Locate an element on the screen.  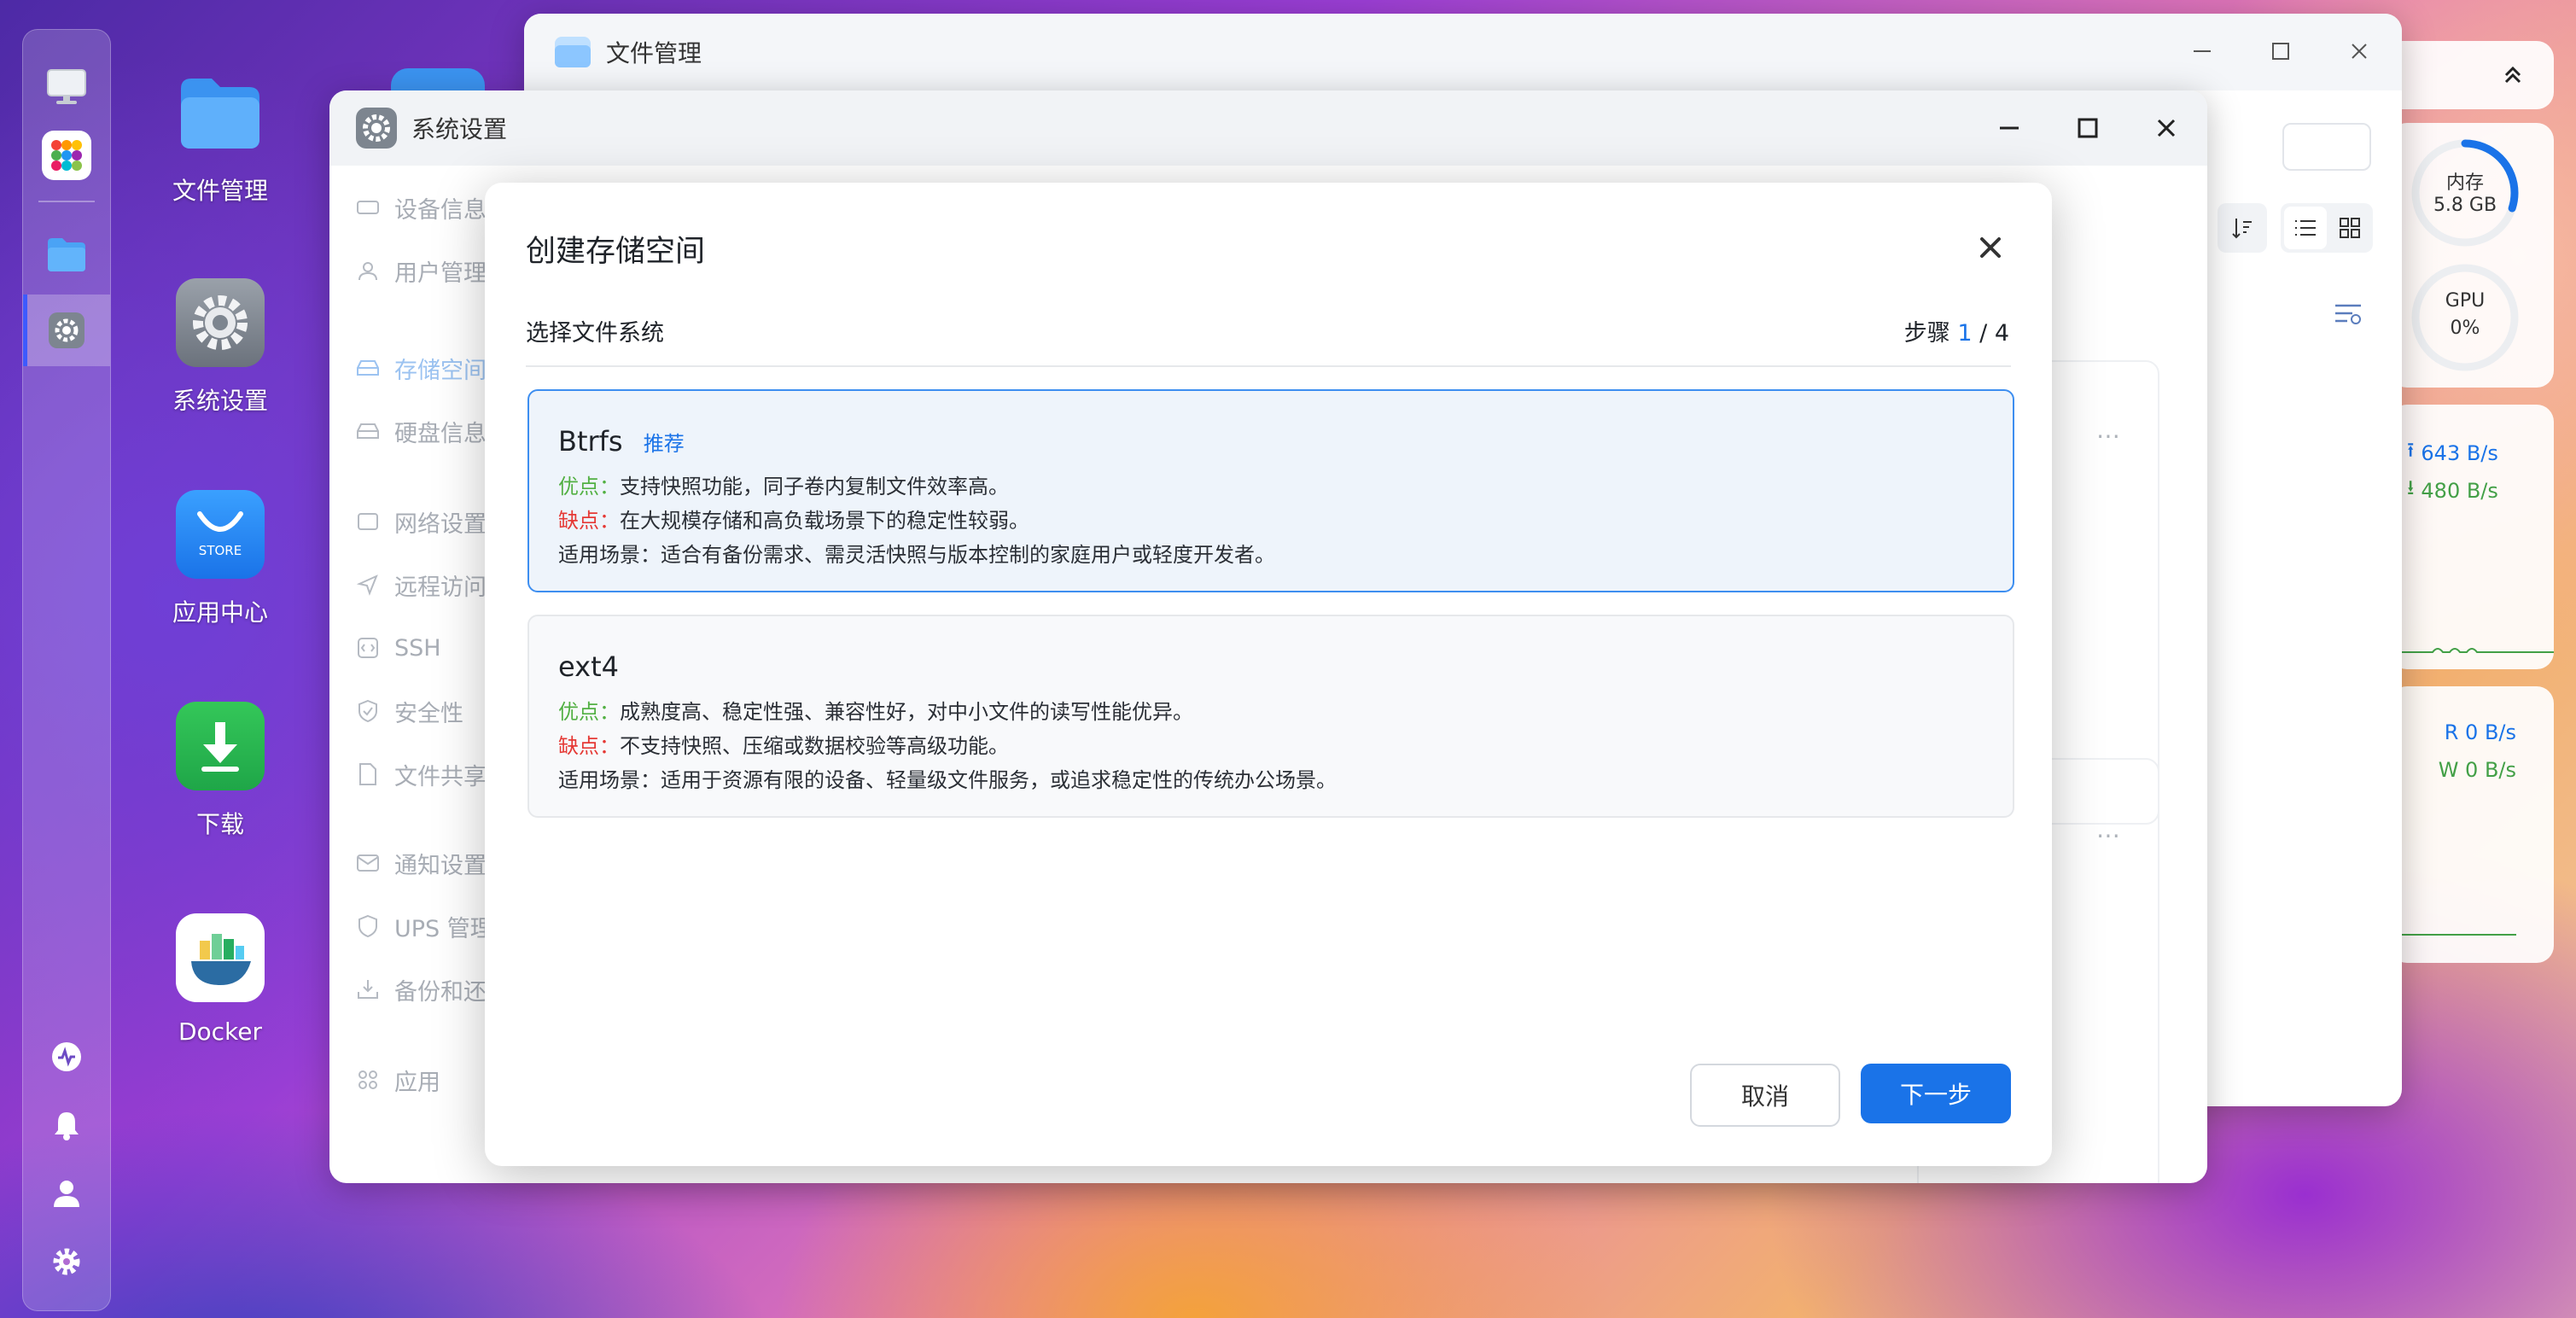
dock-preferences-button is located at coordinates (66, 1261).